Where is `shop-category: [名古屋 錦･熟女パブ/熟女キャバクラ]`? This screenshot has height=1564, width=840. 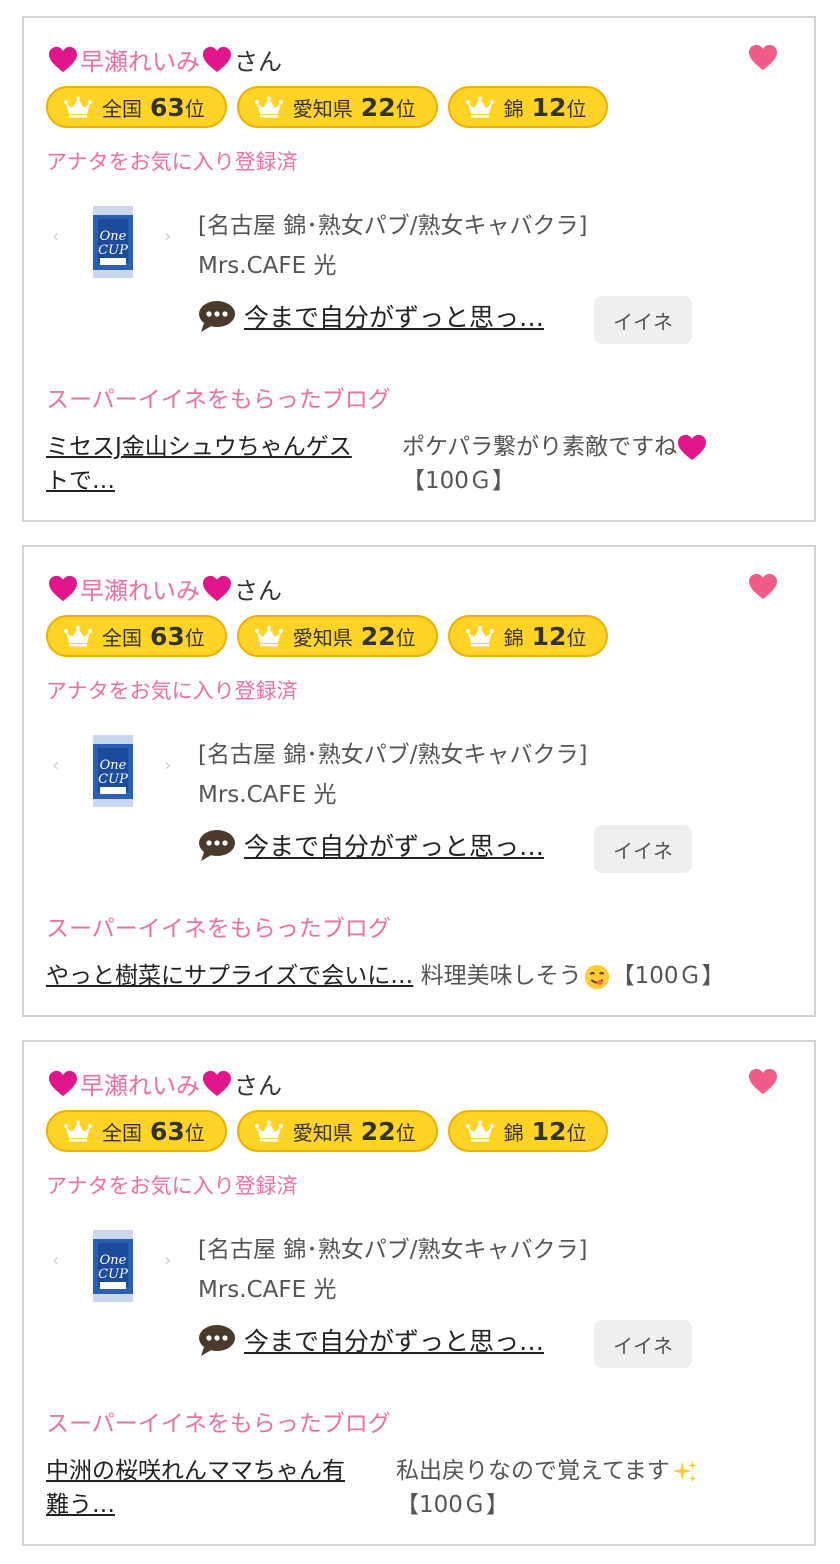
shop-category: [名古屋 錦･熟女パブ/熟女キャバクラ] is located at coordinates (393, 755).